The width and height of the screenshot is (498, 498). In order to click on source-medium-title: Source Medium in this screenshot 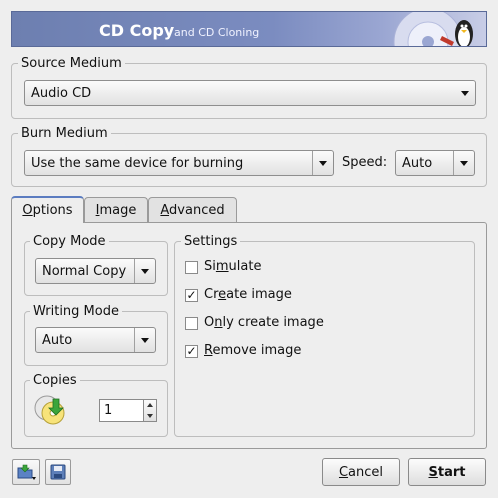, I will do `click(71, 63)`.